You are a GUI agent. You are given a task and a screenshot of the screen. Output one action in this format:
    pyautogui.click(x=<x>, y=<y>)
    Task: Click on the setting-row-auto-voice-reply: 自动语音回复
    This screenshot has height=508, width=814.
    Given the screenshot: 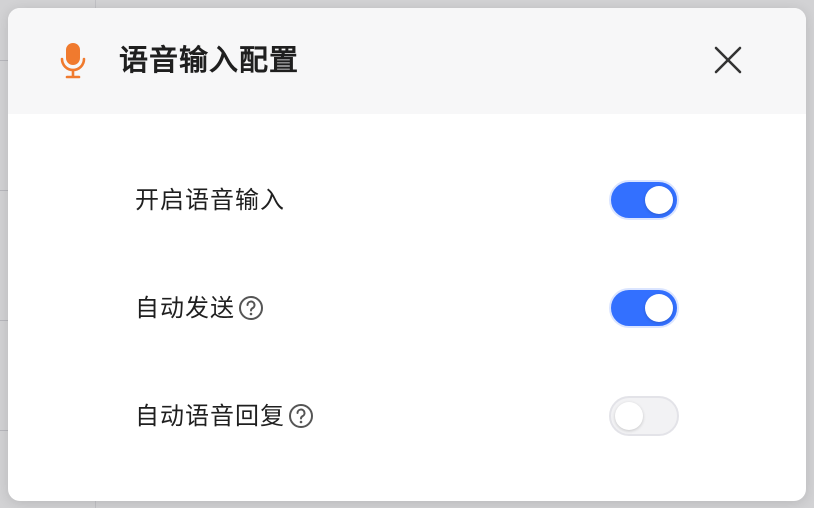 What is the action you would take?
    pyautogui.click(x=407, y=416)
    